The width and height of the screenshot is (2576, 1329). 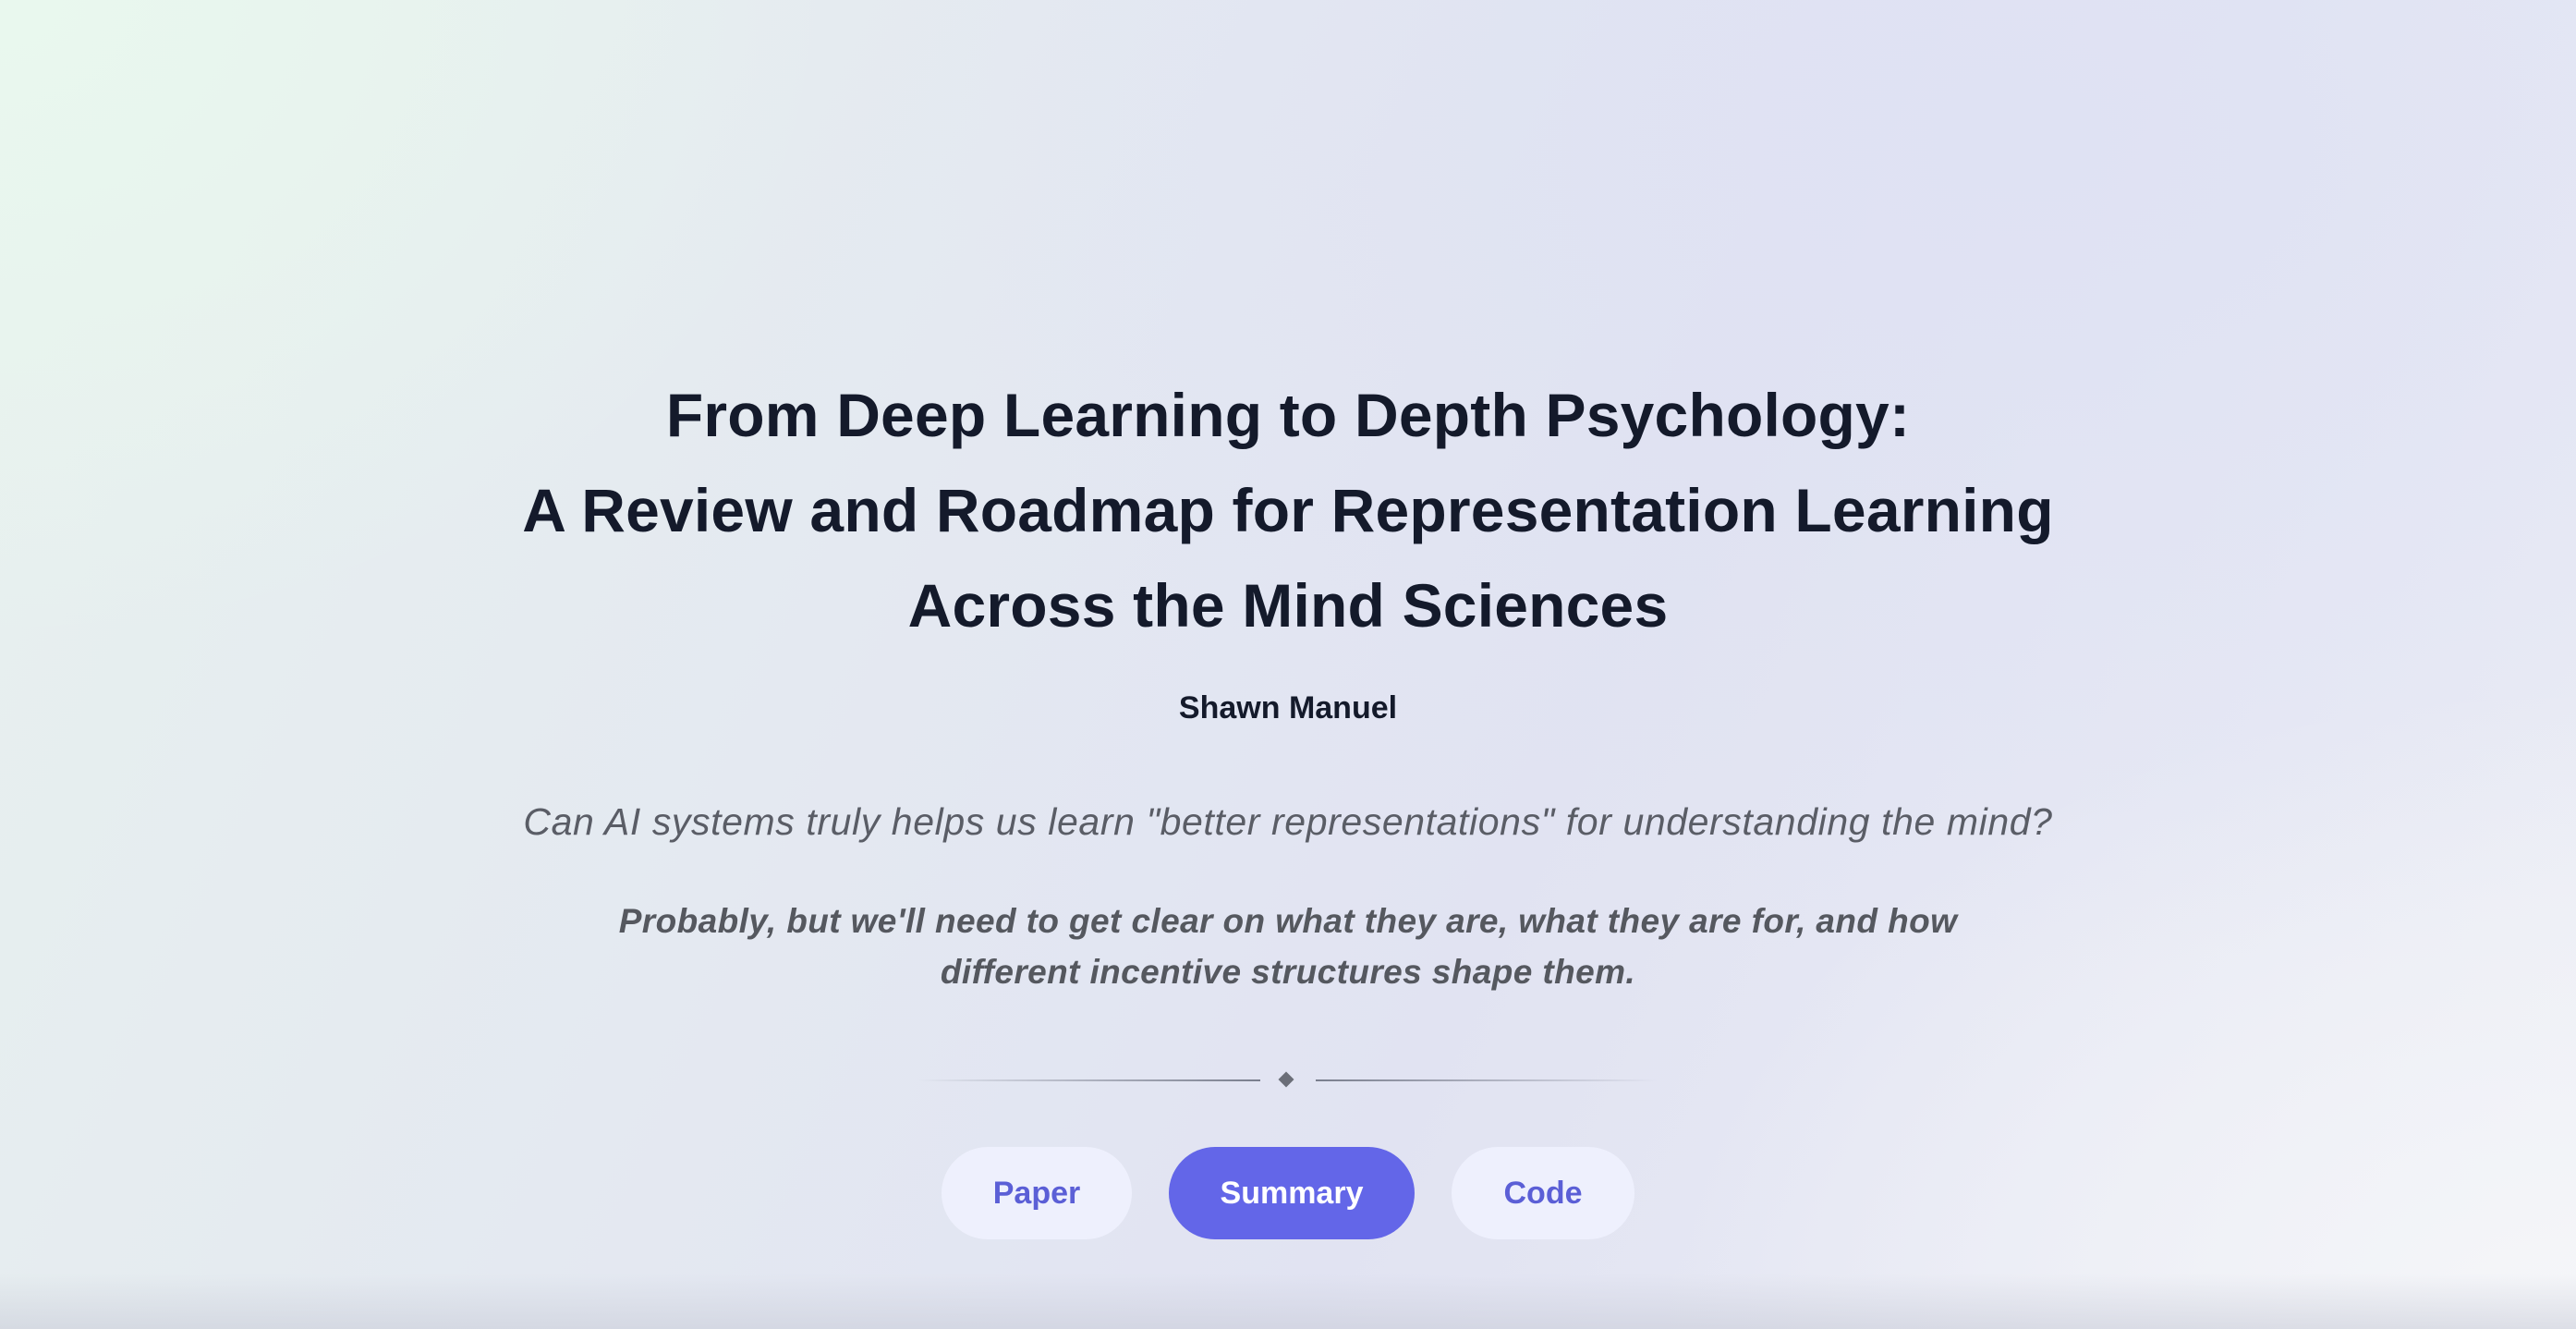 What do you see at coordinates (1543, 1193) in the screenshot?
I see `code-button: Code` at bounding box center [1543, 1193].